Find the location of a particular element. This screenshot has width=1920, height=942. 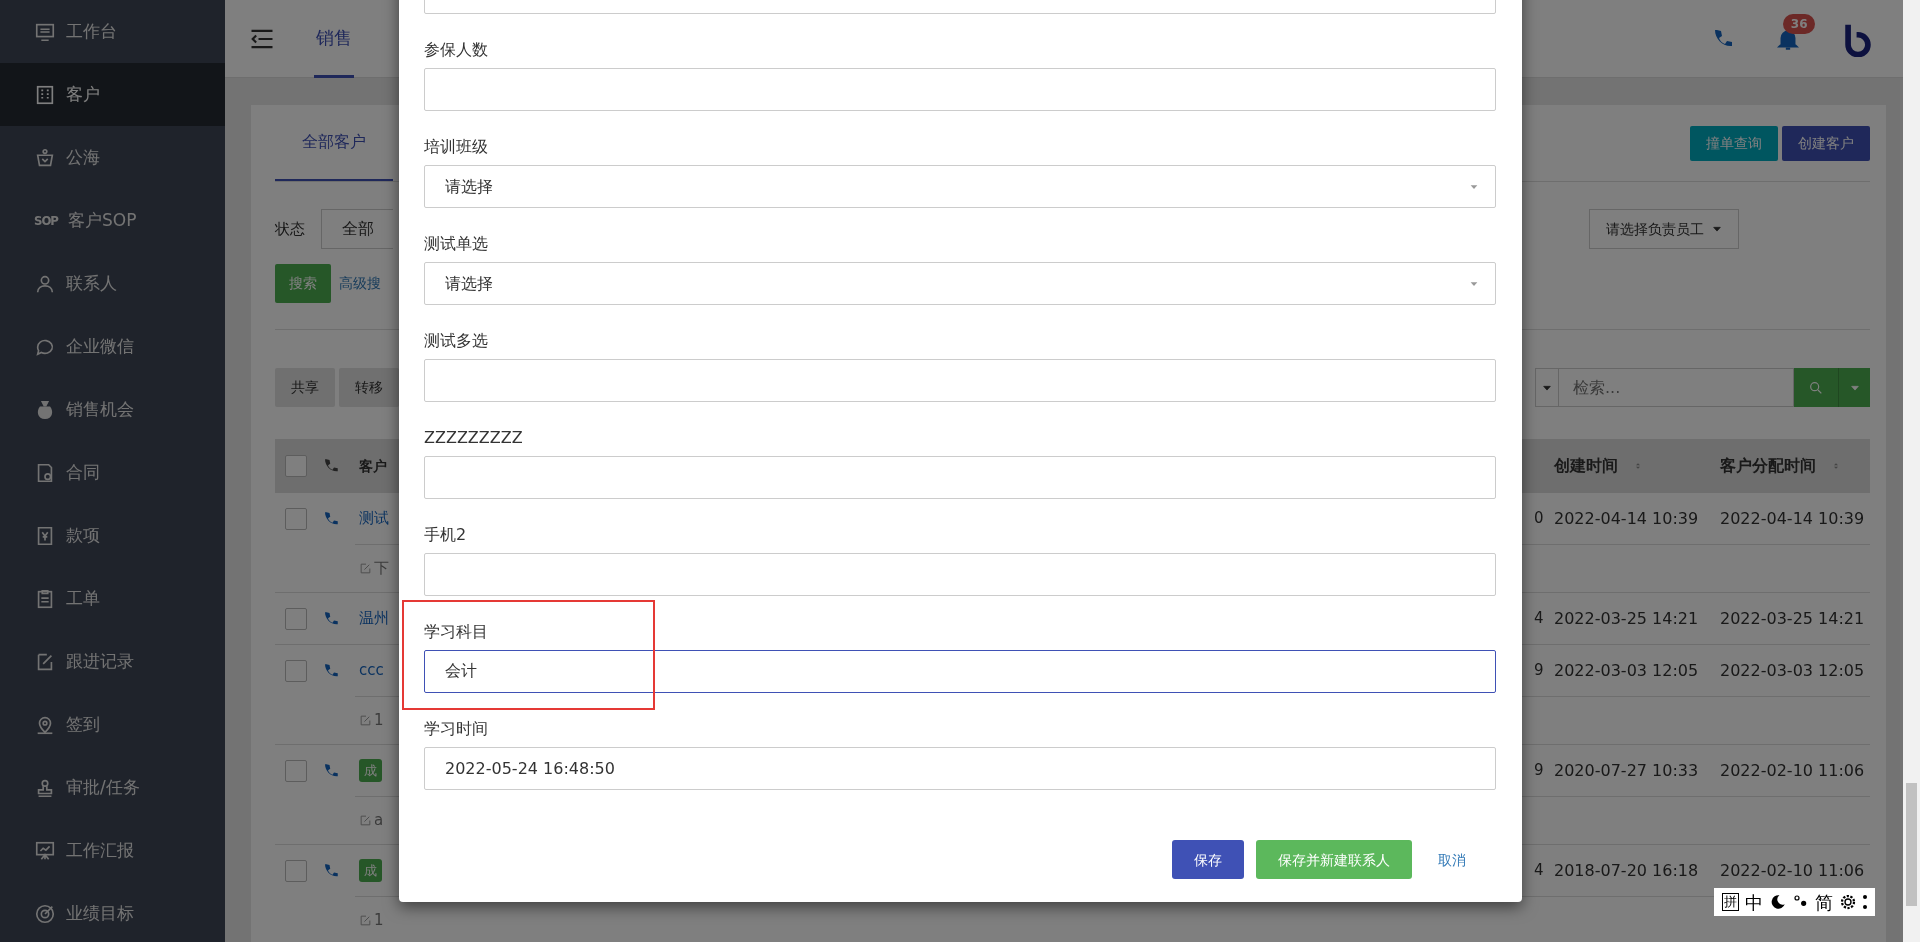

field-label: 测试多选 is located at coordinates (456, 341).